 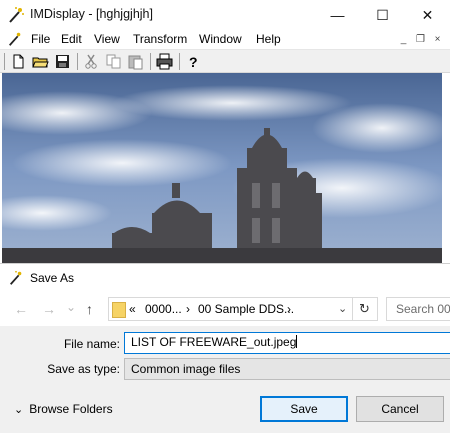 I want to click on file-name-input: LIST OF FREEWARE_out.jpeg, so click(x=287, y=343).